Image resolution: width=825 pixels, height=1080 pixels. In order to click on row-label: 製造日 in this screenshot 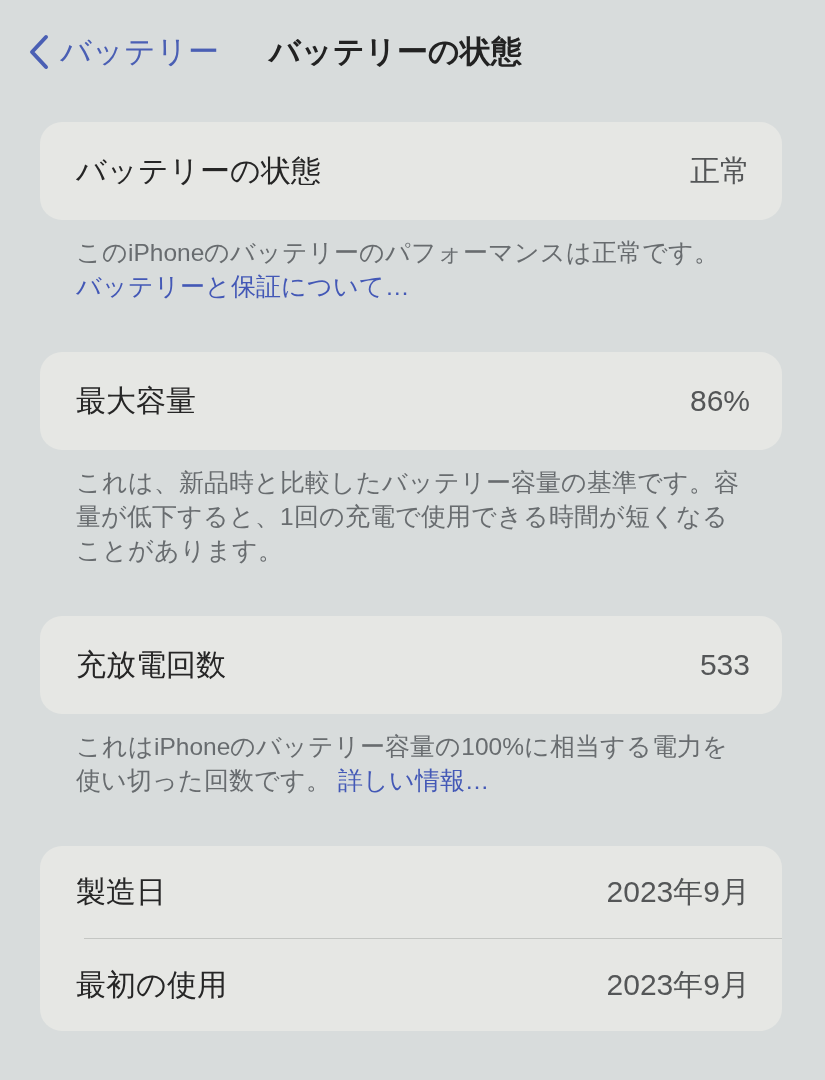, I will do `click(121, 891)`.